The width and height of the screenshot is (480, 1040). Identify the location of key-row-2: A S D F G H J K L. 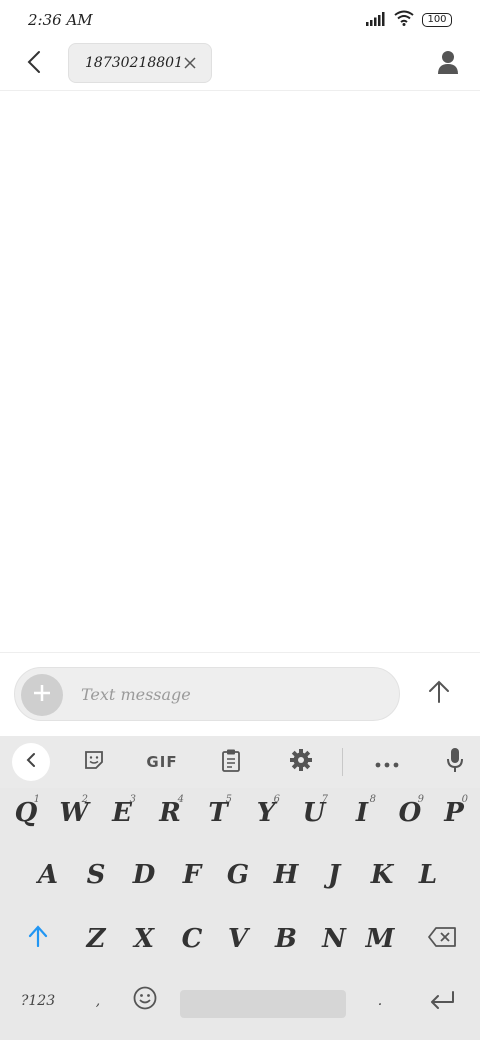
(240, 878).